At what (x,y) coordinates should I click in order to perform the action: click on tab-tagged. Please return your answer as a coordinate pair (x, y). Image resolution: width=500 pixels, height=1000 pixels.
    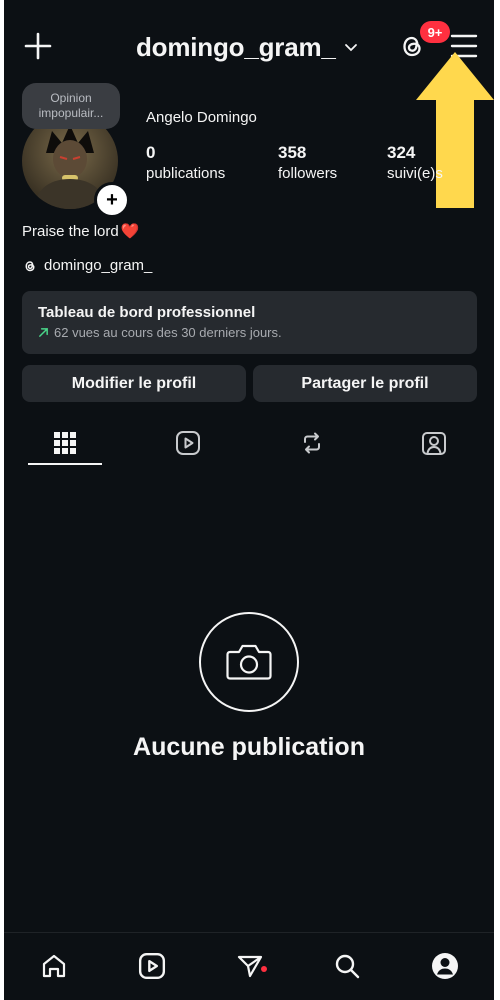
    Looking at the image, I should click on (434, 443).